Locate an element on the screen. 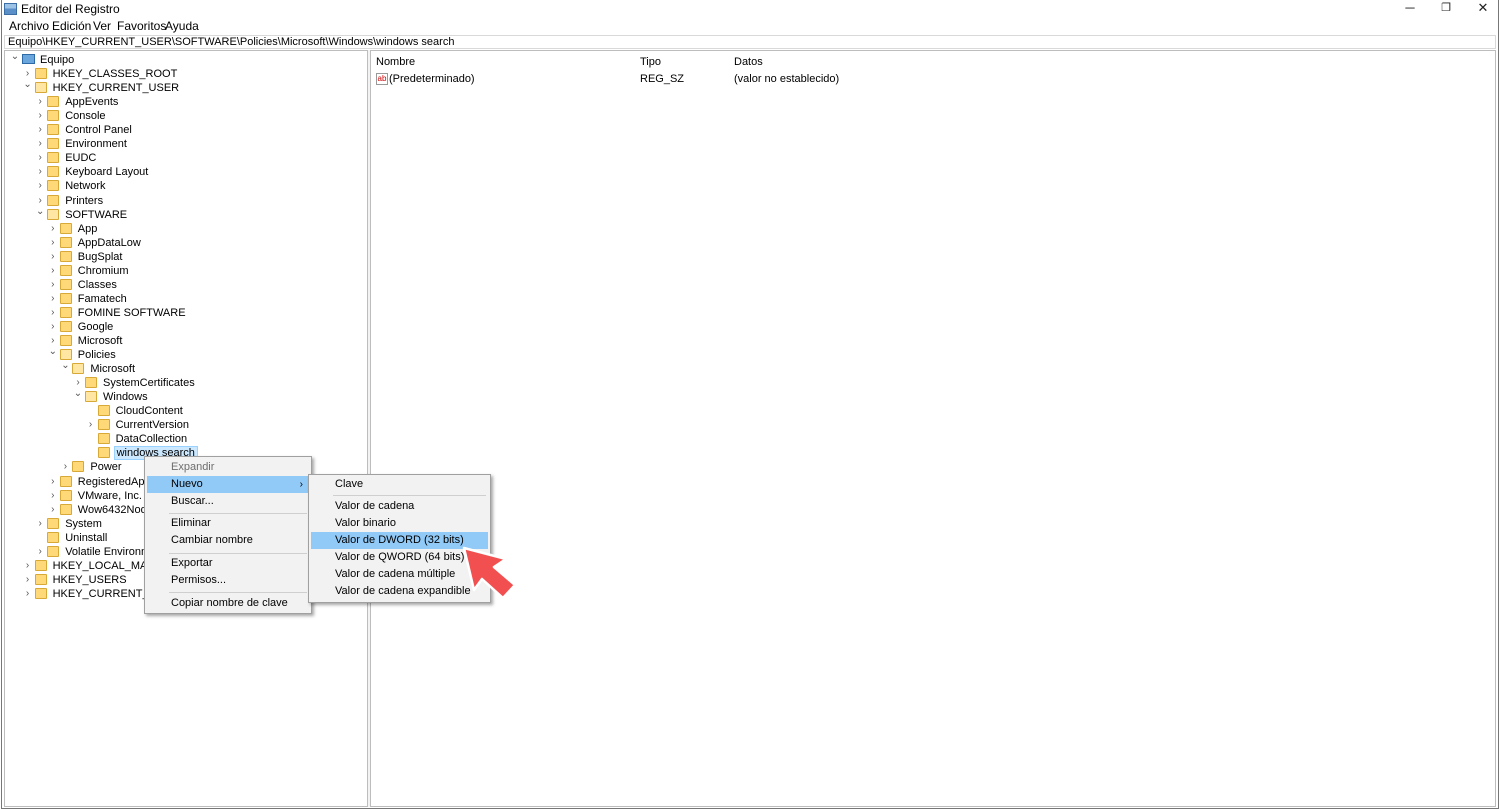 The height and width of the screenshot is (809, 1500). tree-root-computer: ⌄ Equipo is located at coordinates (185, 58).